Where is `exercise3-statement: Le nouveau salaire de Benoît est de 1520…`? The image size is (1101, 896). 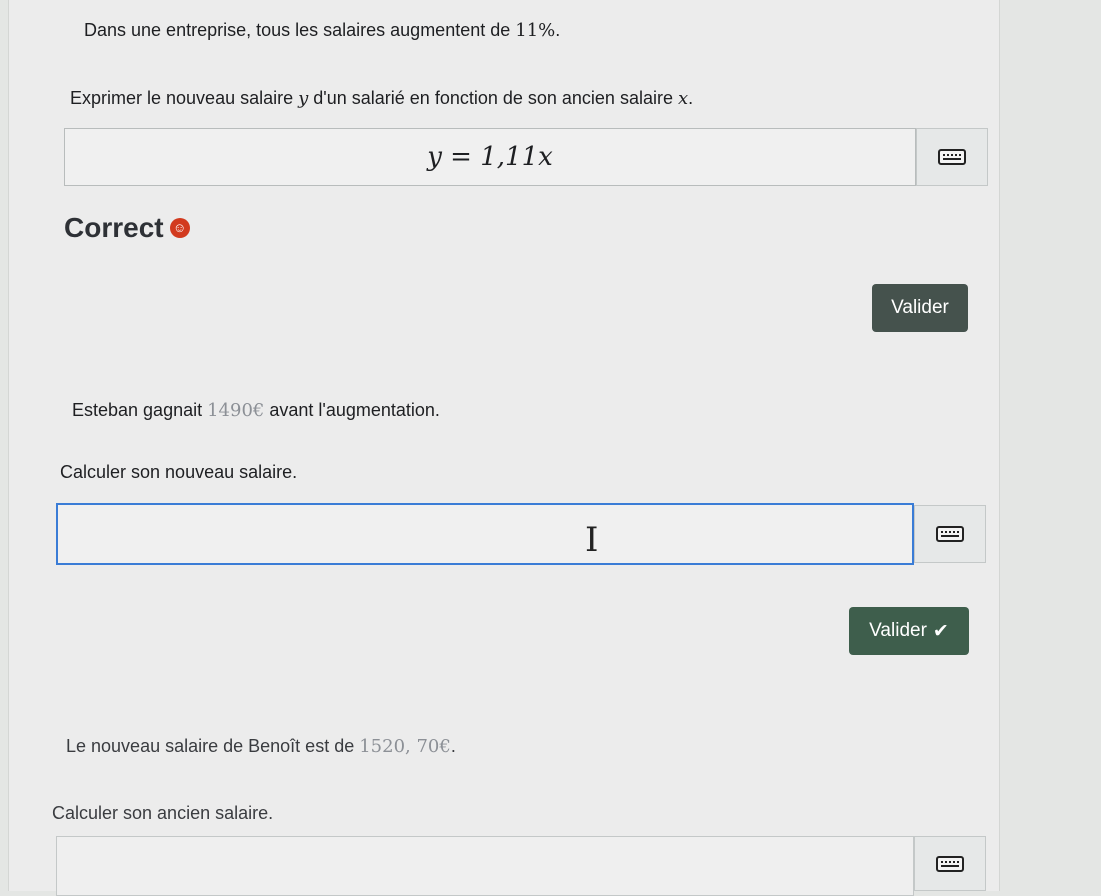 exercise3-statement: Le nouveau salaire de Benoît est de 1520… is located at coordinates (261, 746).